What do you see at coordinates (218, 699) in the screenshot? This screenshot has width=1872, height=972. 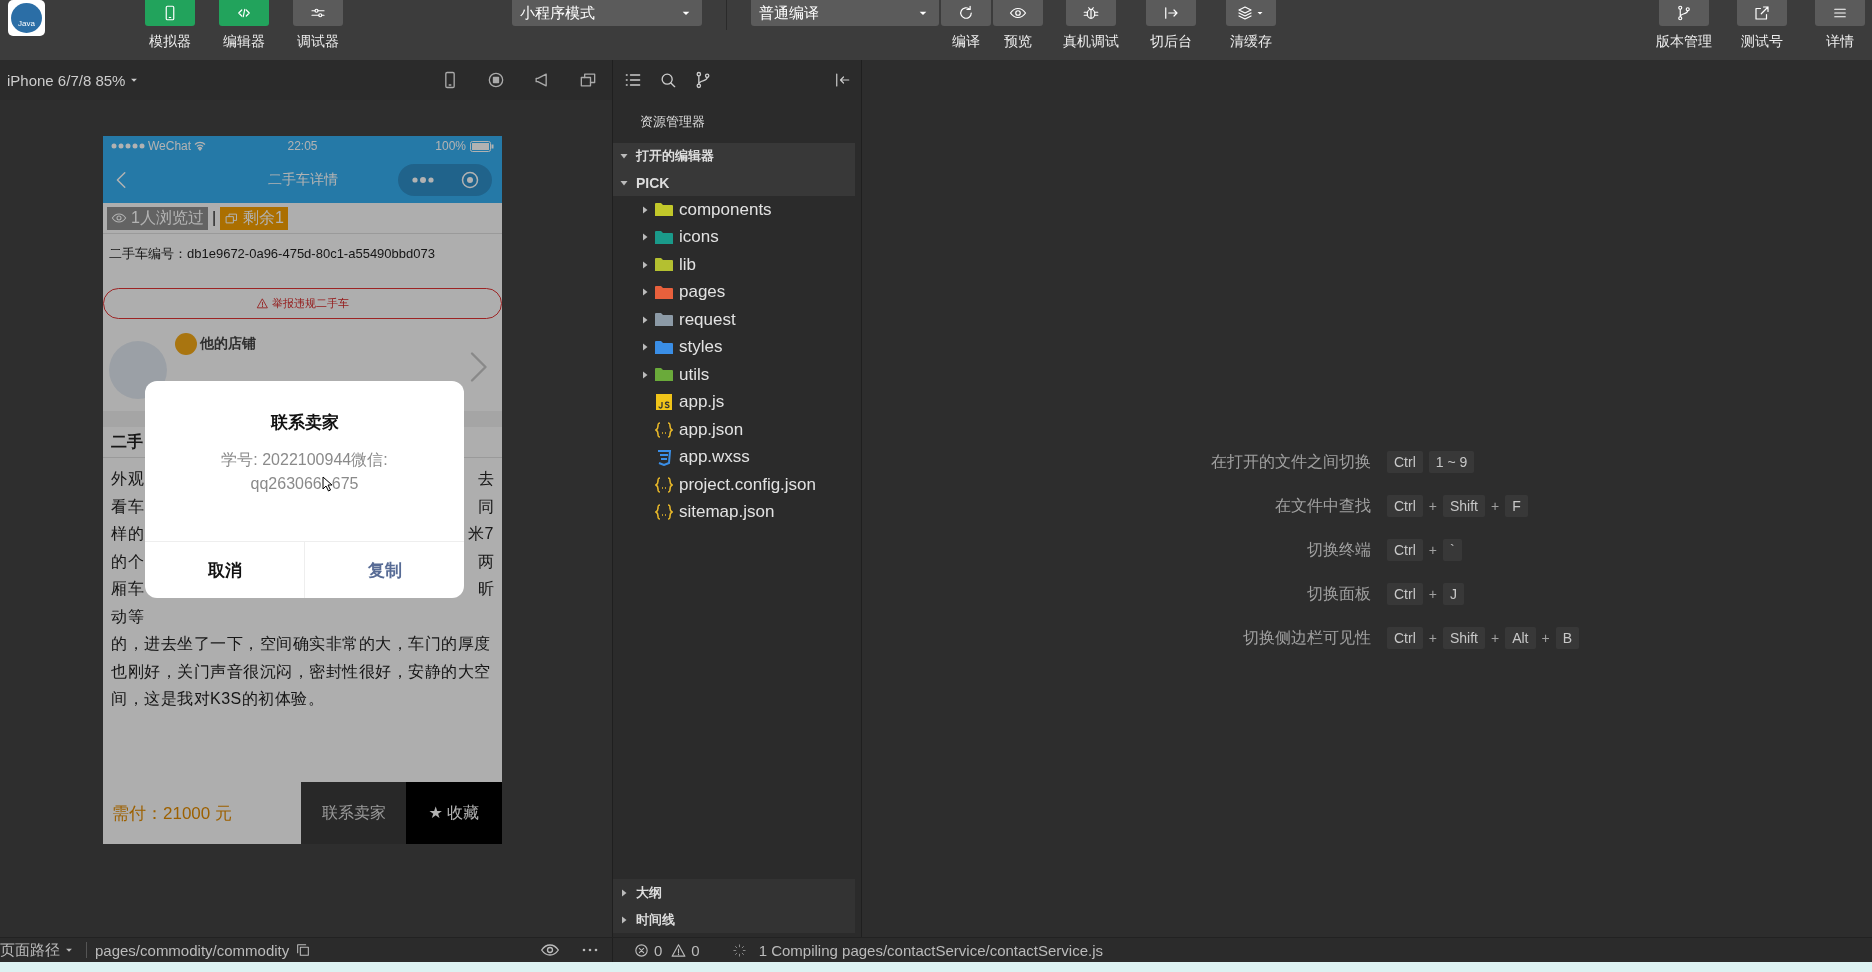 I see `description-text: 间，这是我对K3S的初体验。` at bounding box center [218, 699].